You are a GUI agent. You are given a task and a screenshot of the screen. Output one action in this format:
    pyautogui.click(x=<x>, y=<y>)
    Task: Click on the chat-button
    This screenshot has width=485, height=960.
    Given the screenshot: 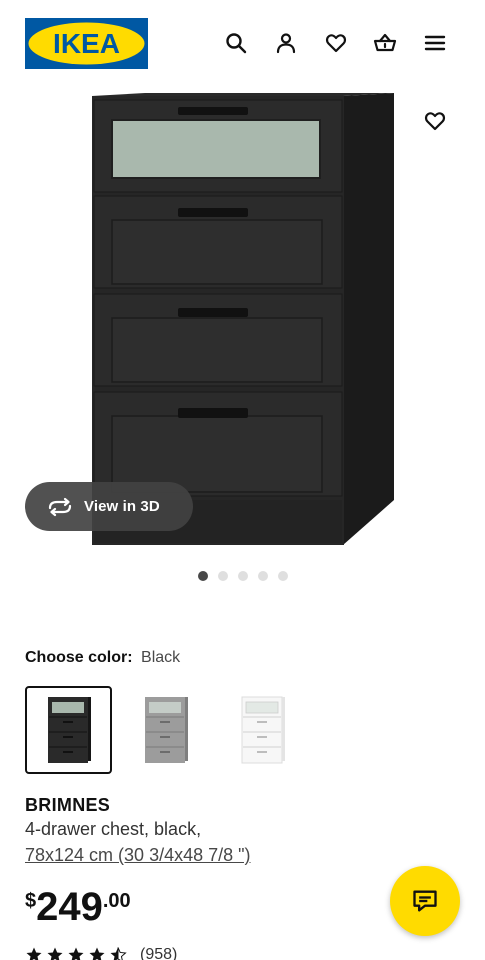 What is the action you would take?
    pyautogui.click(x=425, y=901)
    